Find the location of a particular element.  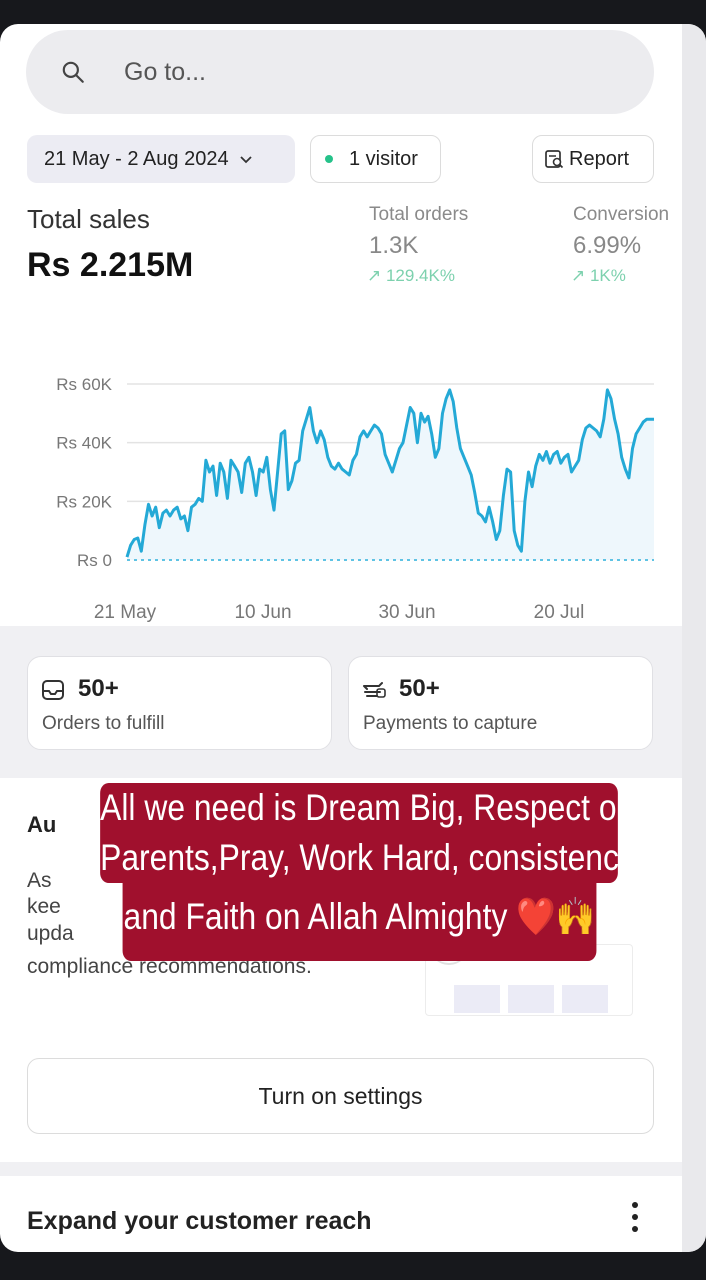

report-icon is located at coordinates (554, 159).